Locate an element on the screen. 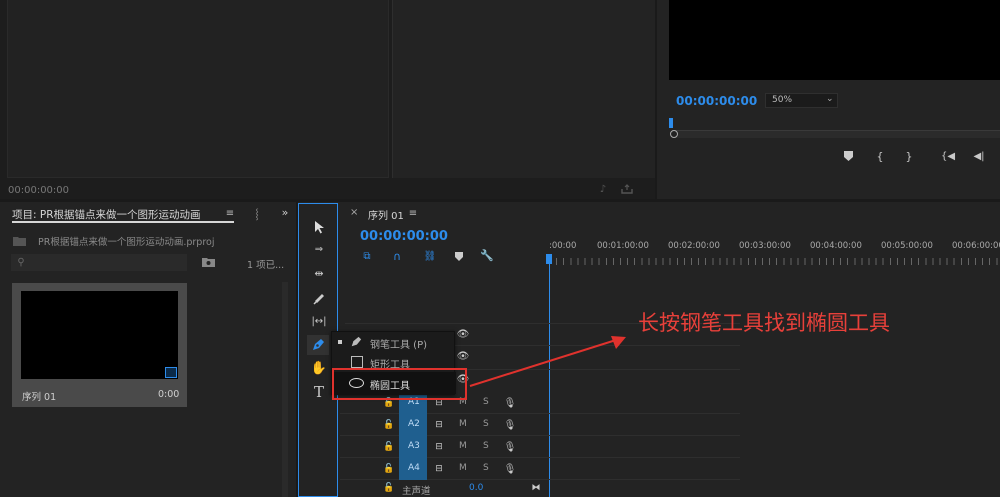 The width and height of the screenshot is (1000, 497). track-name: A2 is located at coordinates (414, 424).